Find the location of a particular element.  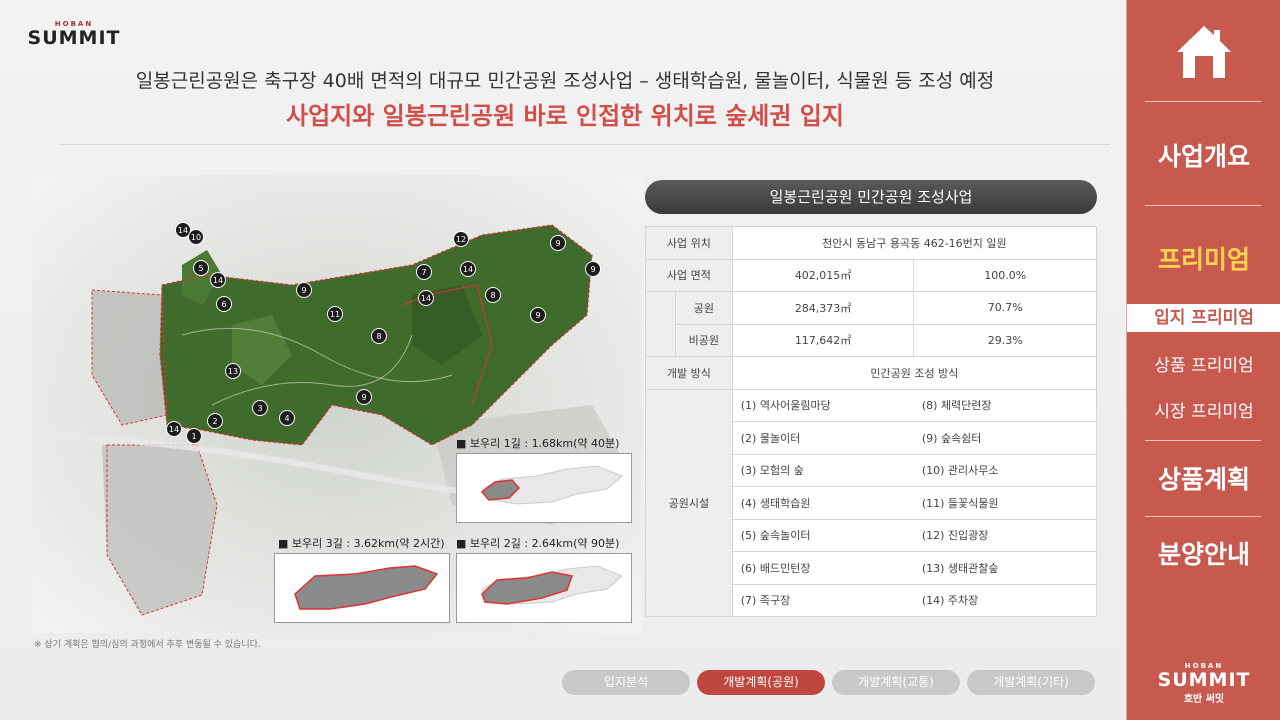

facility-item: (11) 들꽃식물원 is located at coordinates (1005, 503).